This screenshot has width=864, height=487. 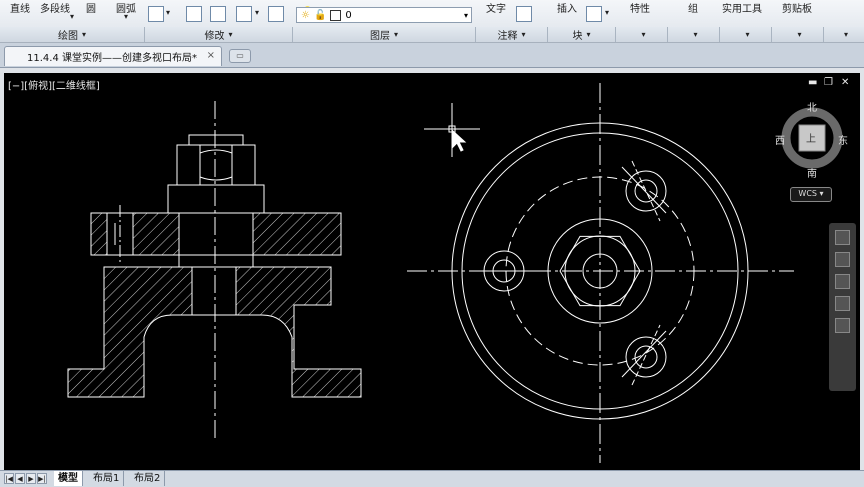 I want to click on layer-combo: ☼ 🔓 0 ▾, so click(x=384, y=15).